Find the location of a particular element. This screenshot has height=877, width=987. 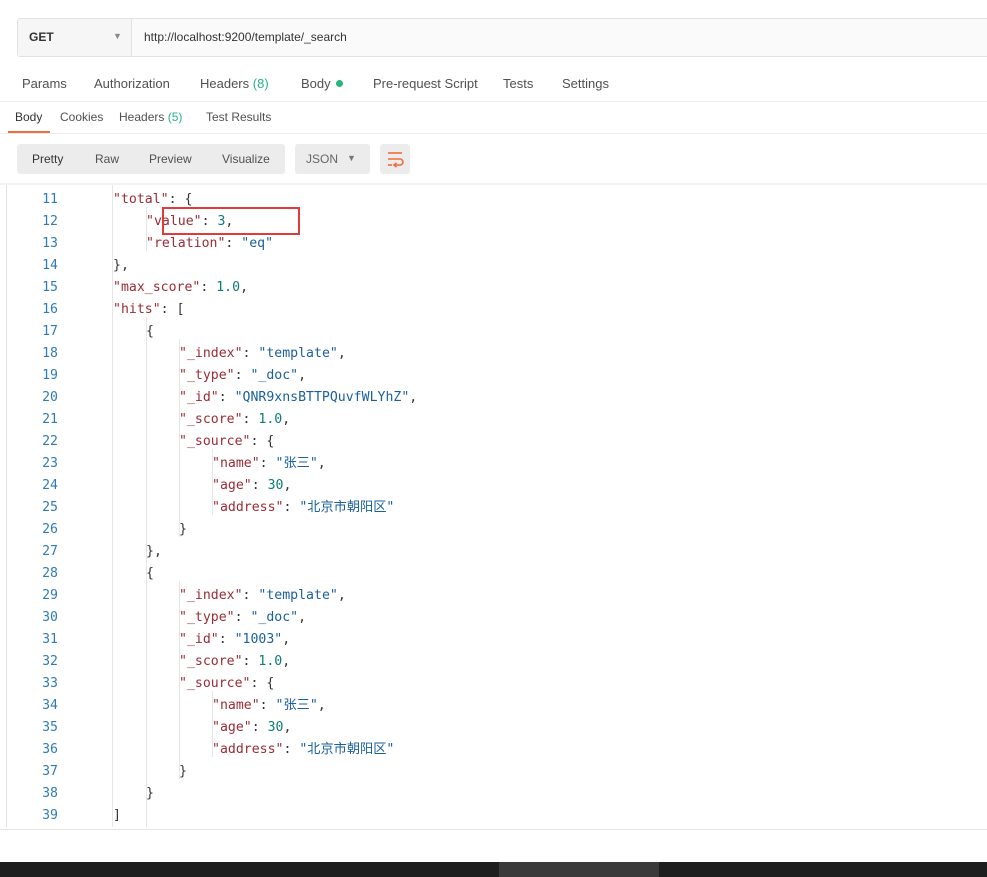

code-text: "_id": "QNR9xnsBTTPQuvfWLYhZ", is located at coordinates (298, 397).